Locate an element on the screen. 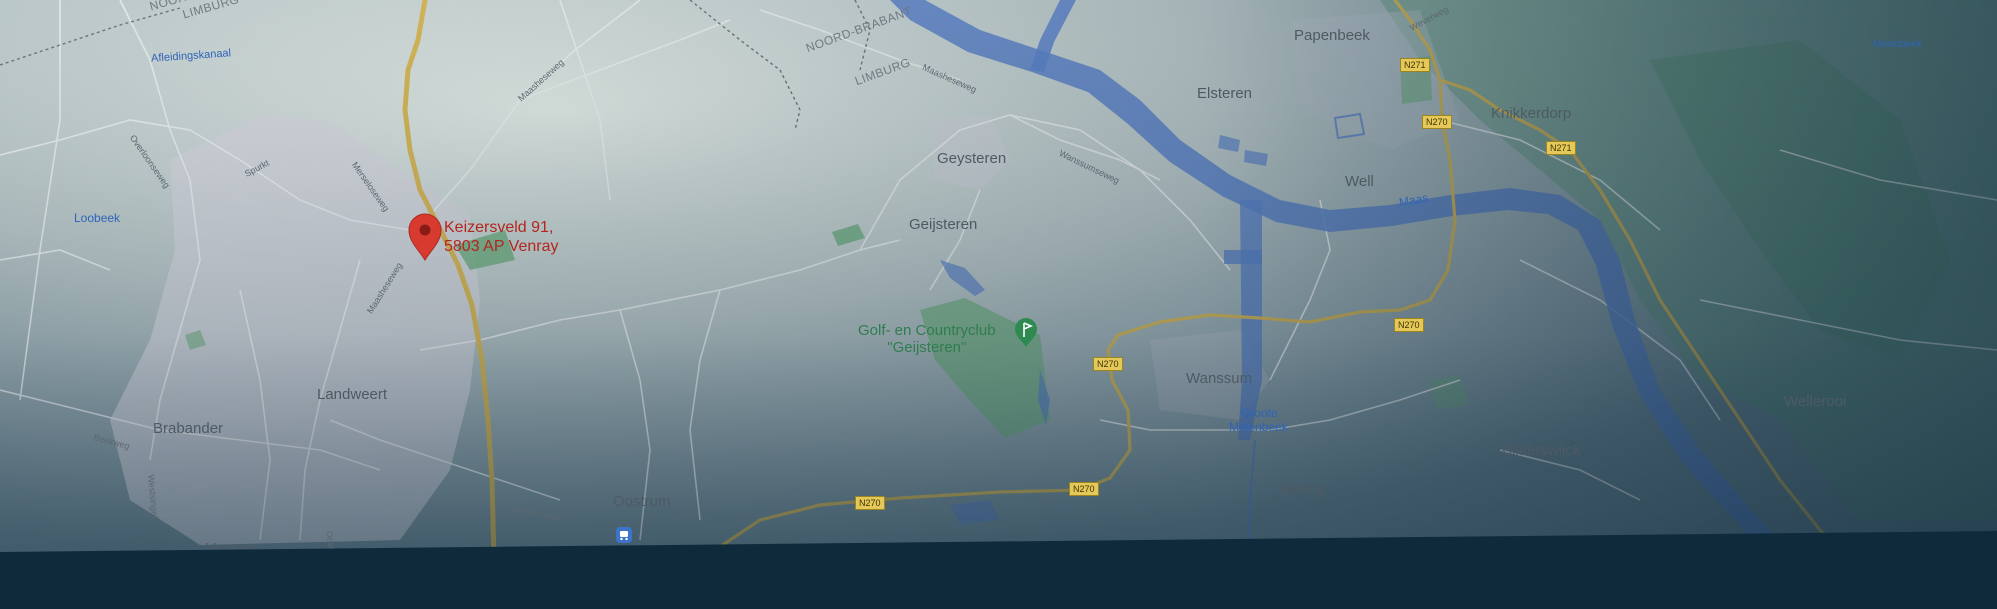 The height and width of the screenshot is (609, 1997). place-label-geysteren: Geysteren is located at coordinates (972, 158).